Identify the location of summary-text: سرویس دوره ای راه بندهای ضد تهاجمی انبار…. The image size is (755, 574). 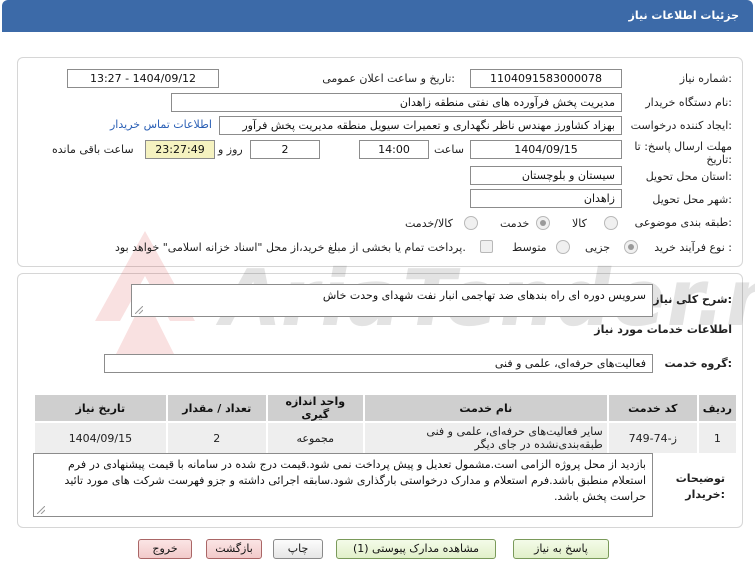
(484, 295).